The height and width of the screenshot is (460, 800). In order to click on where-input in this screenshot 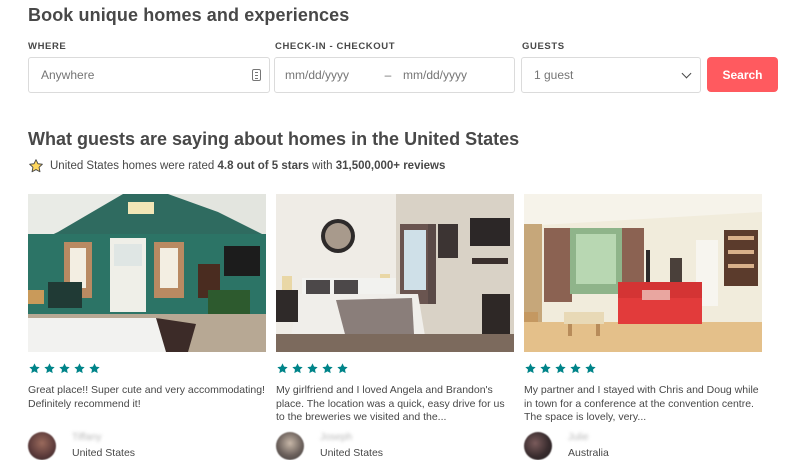, I will do `click(141, 75)`.